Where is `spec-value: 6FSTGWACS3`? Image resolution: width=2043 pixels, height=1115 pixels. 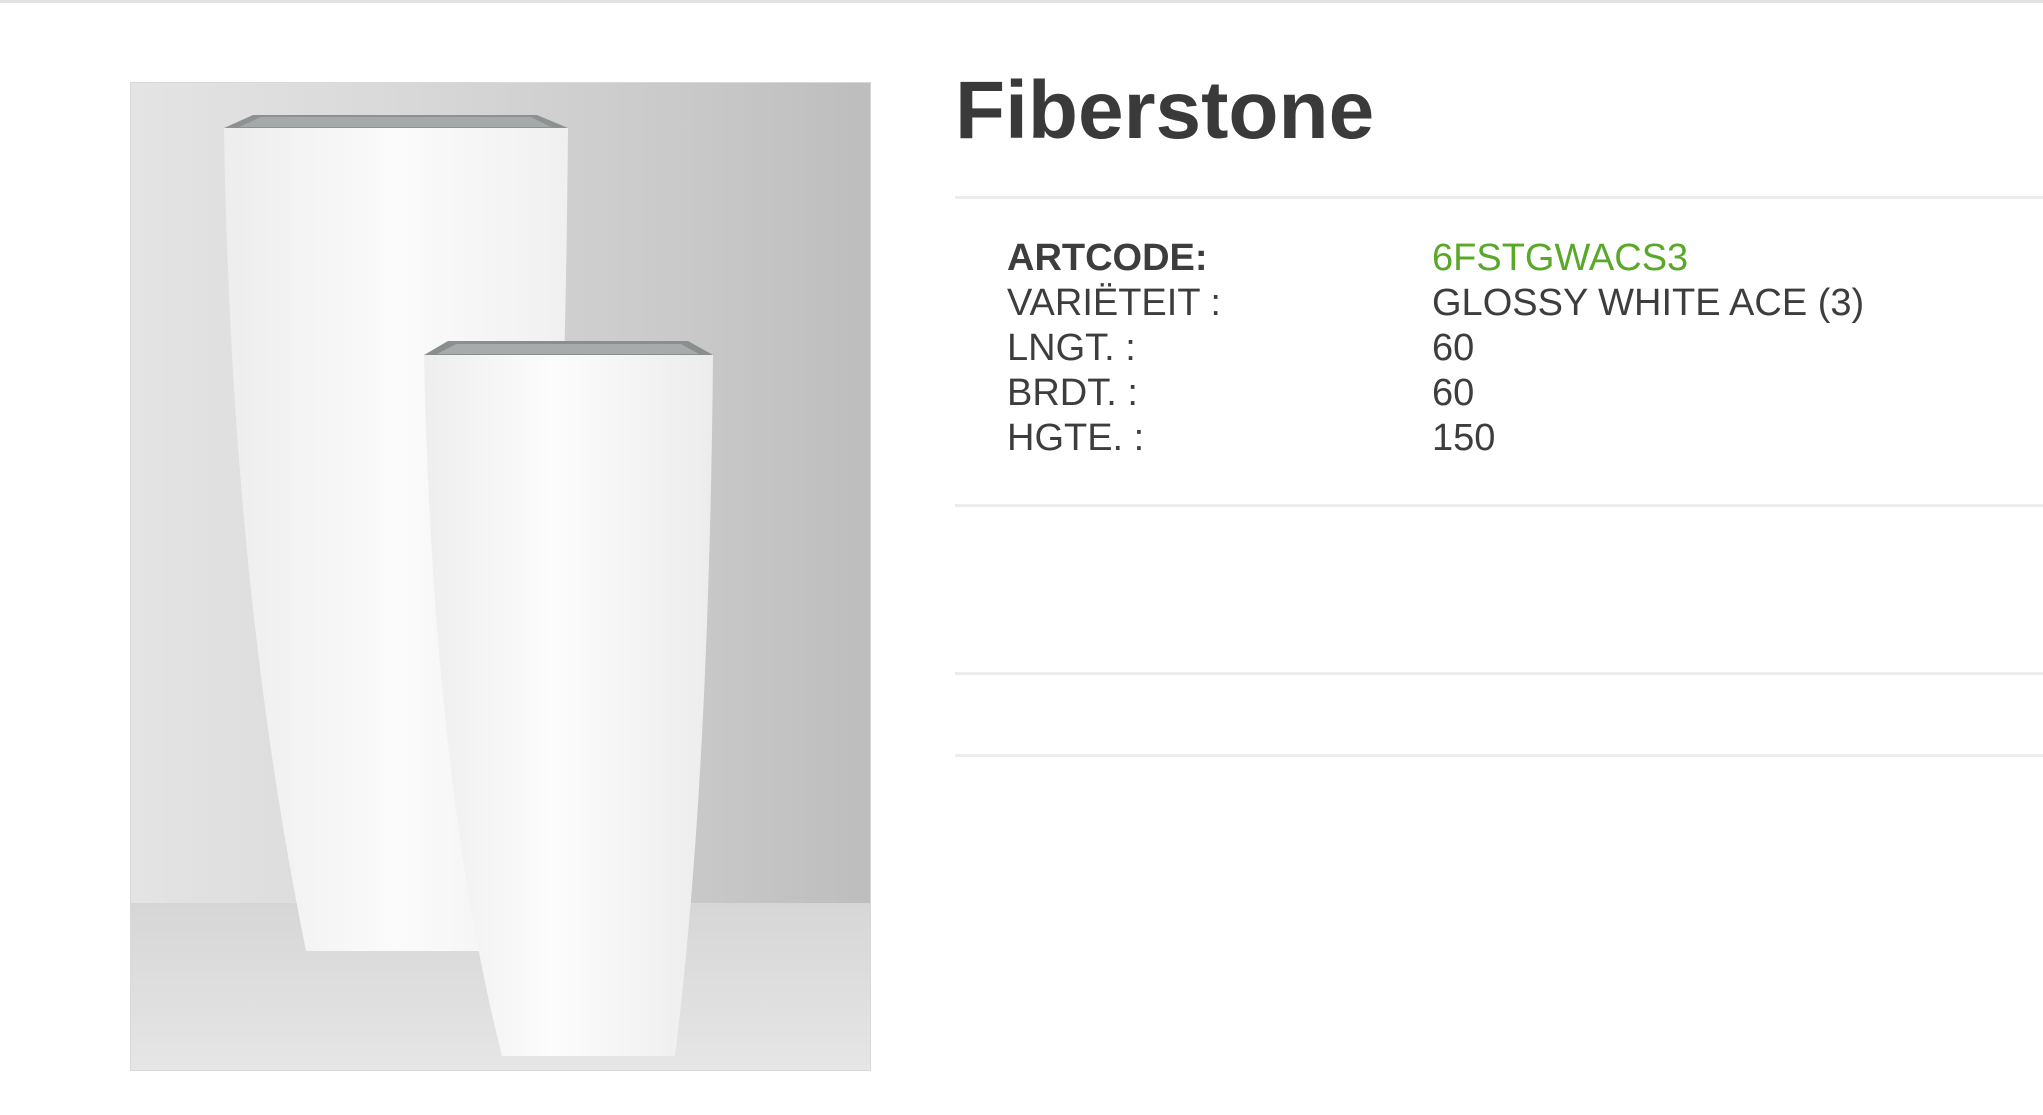 spec-value: 6FSTGWACS3 is located at coordinates (1560, 258).